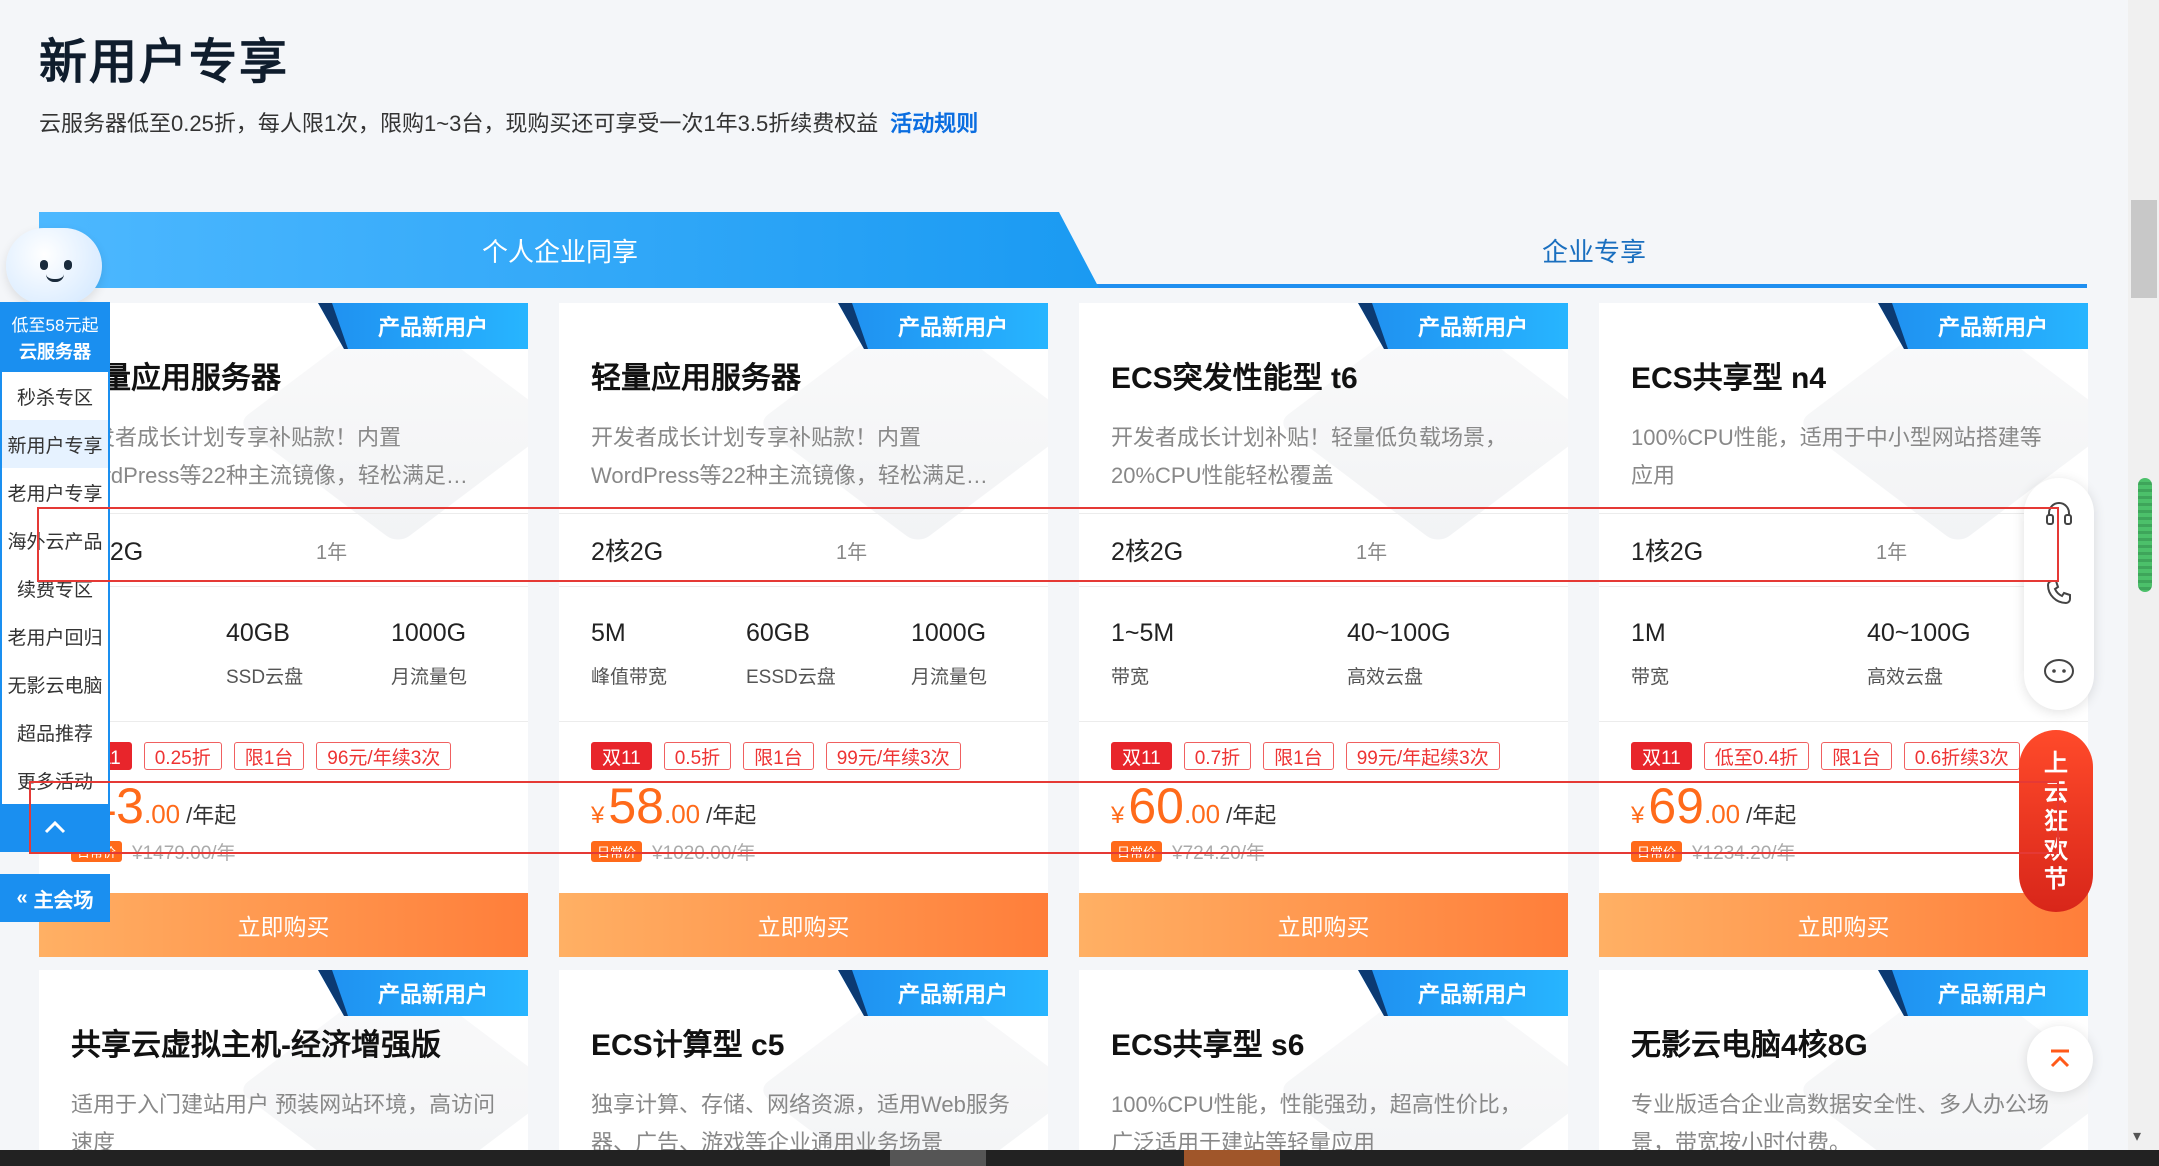  Describe the element at coordinates (1594, 250) in the screenshot. I see `tab-enterprise: 企业专享` at that location.